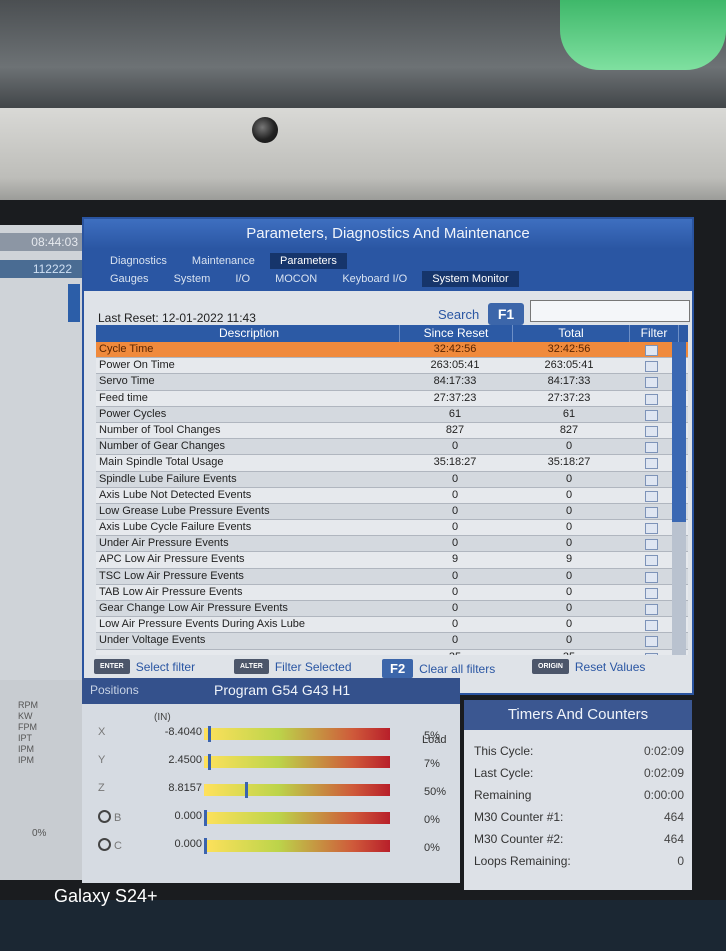 The width and height of the screenshot is (726, 951). What do you see at coordinates (392, 560) in the screenshot?
I see `table-row: APC Low Air Pressure Events 9 9` at bounding box center [392, 560].